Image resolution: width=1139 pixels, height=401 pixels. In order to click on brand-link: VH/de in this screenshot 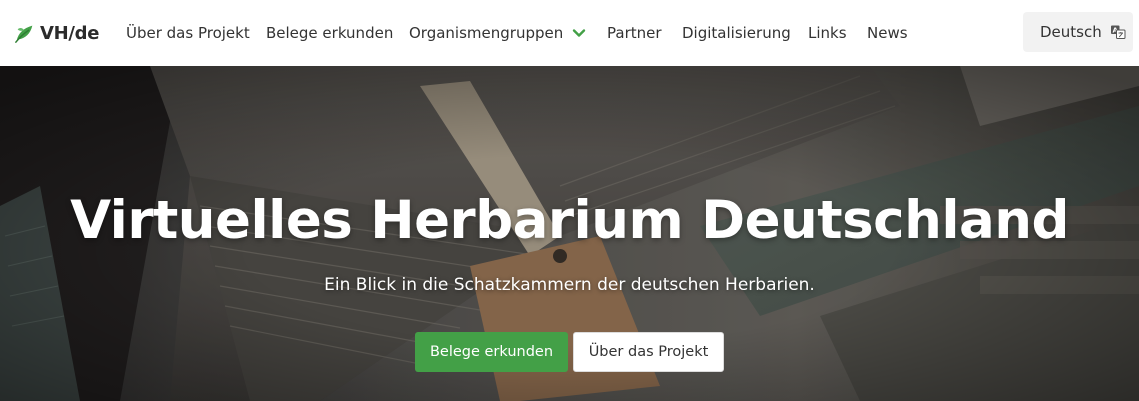, I will do `click(56, 33)`.